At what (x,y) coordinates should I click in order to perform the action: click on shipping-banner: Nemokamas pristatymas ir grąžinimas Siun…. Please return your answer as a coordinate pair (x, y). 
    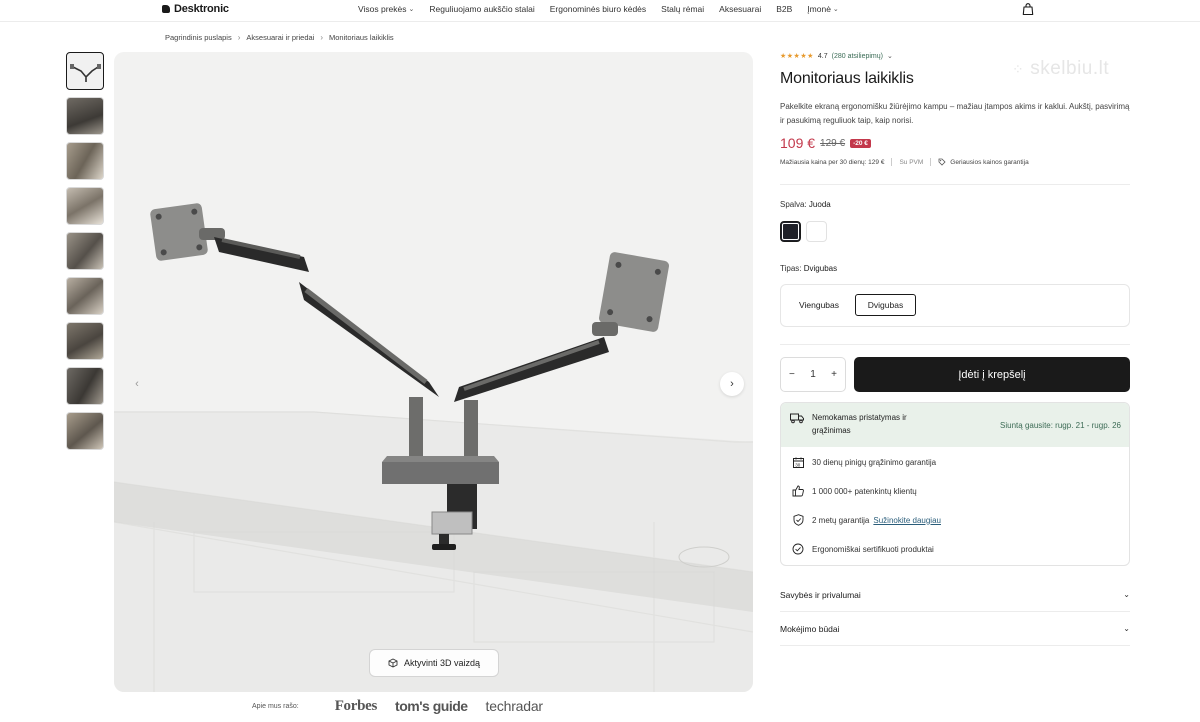
    Looking at the image, I should click on (955, 425).